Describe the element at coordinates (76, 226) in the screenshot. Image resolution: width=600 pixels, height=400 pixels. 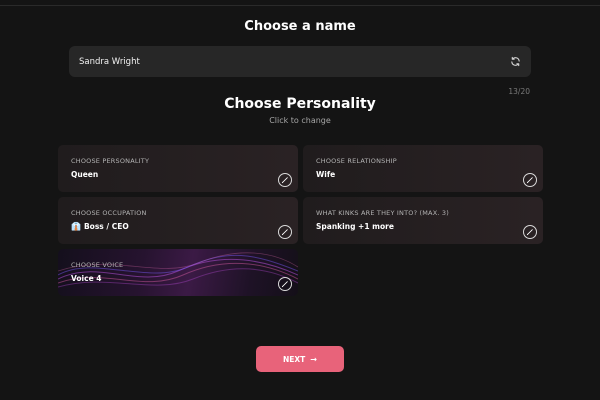
I see `occupation-emoji: 👔` at that location.